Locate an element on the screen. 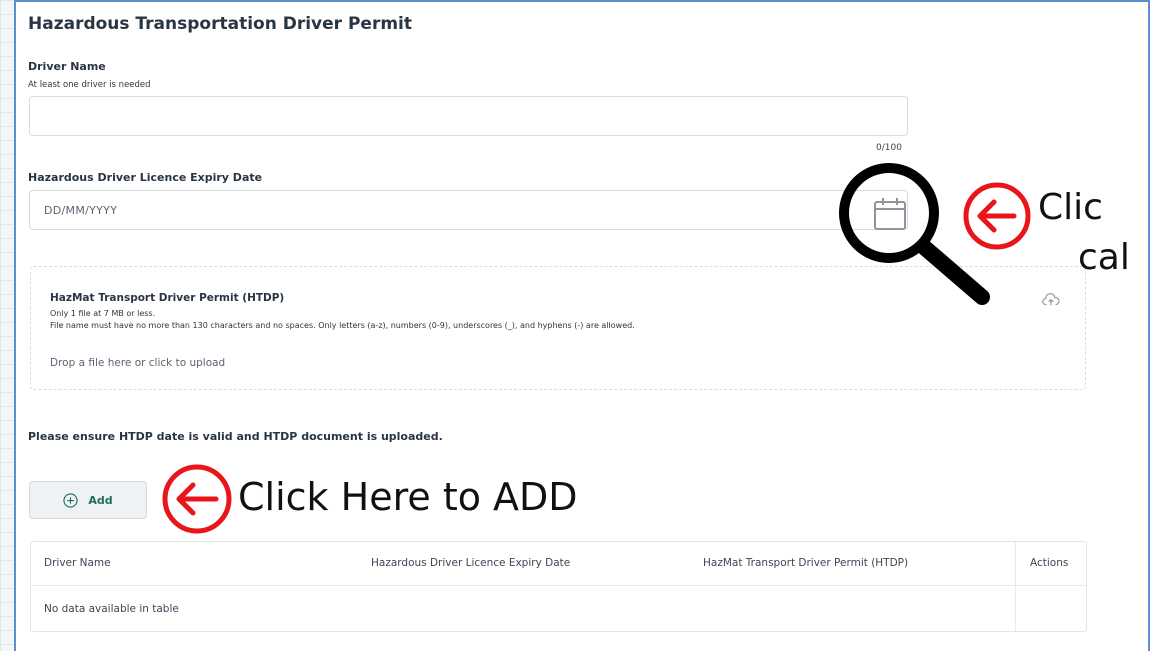 The image size is (1152, 651). column-header-htdp: HazMat Transport Driver Permit (HTDP) is located at coordinates (805, 563).